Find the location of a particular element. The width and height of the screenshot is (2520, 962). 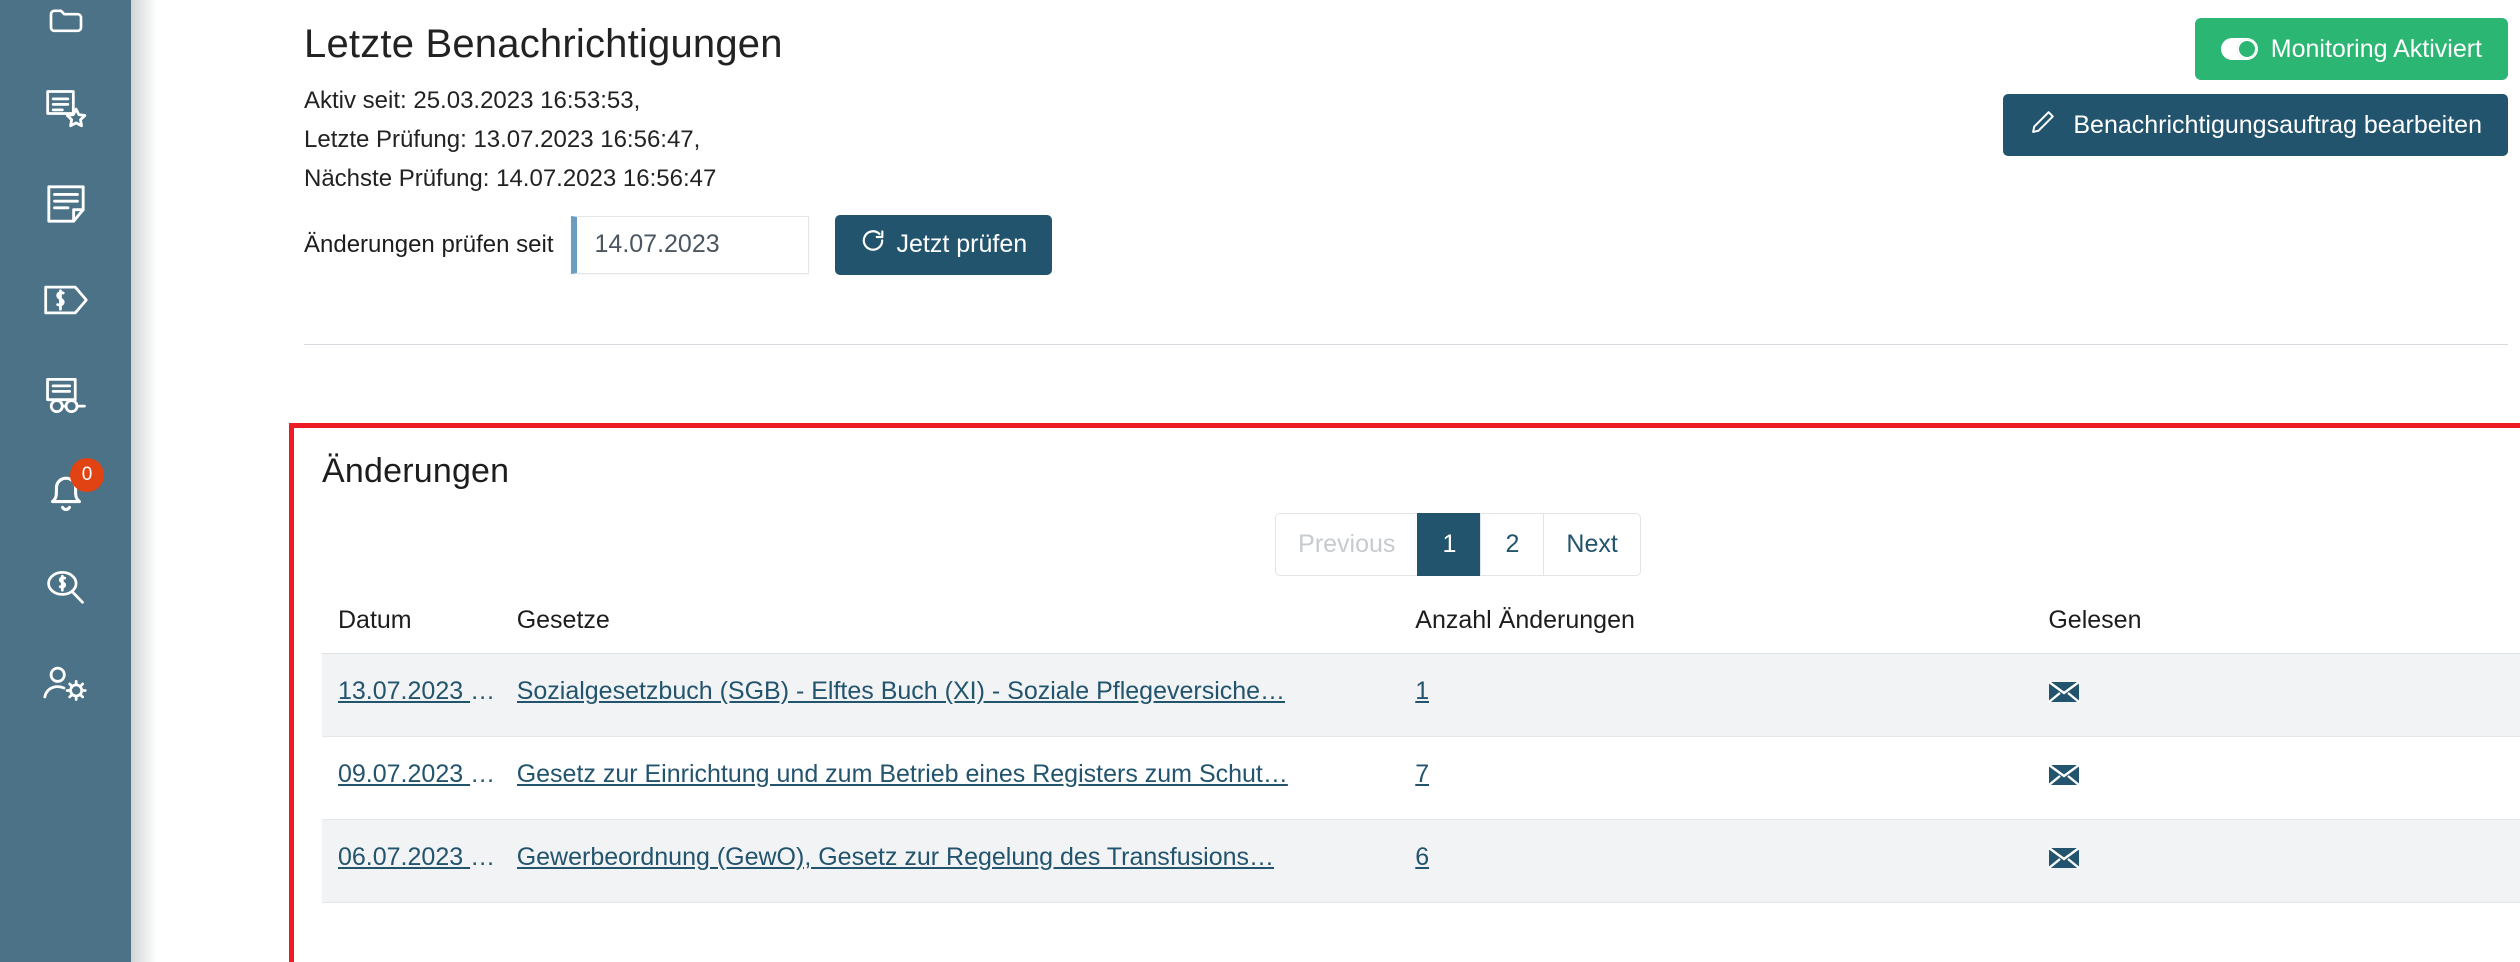

pagination-next: Next is located at coordinates (1592, 544).